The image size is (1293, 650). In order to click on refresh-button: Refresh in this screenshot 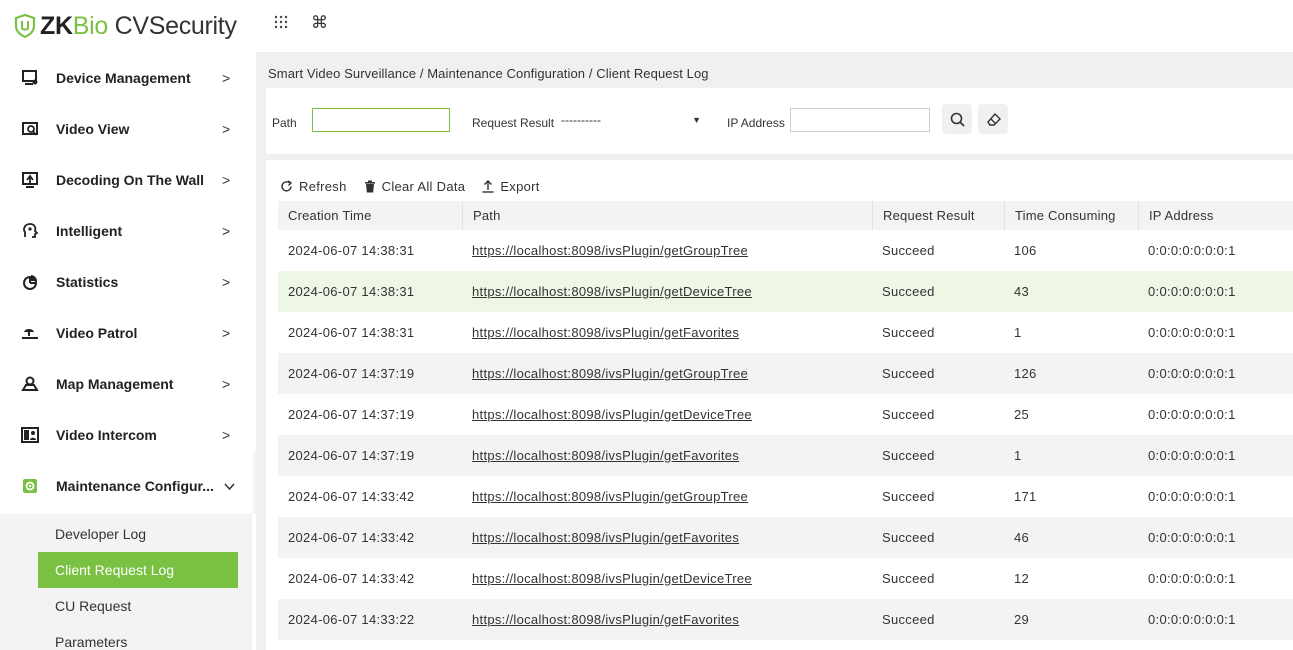, I will do `click(313, 186)`.